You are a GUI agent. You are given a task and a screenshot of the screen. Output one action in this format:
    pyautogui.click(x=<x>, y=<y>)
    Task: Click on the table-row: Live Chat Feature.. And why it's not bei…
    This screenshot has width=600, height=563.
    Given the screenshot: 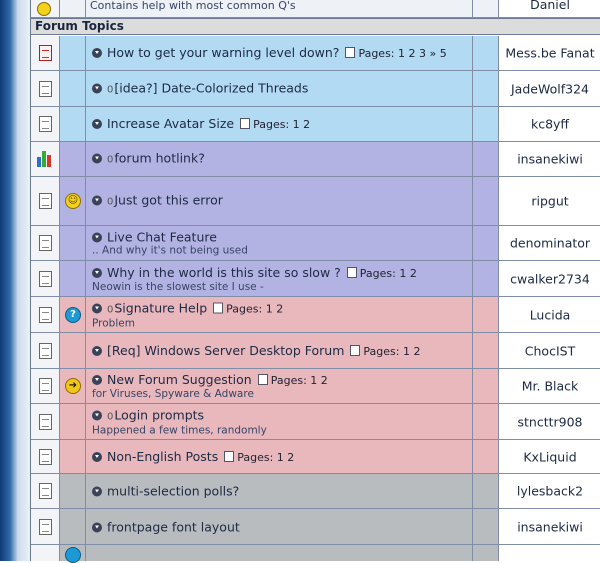 What is the action you would take?
    pyautogui.click(x=315, y=243)
    